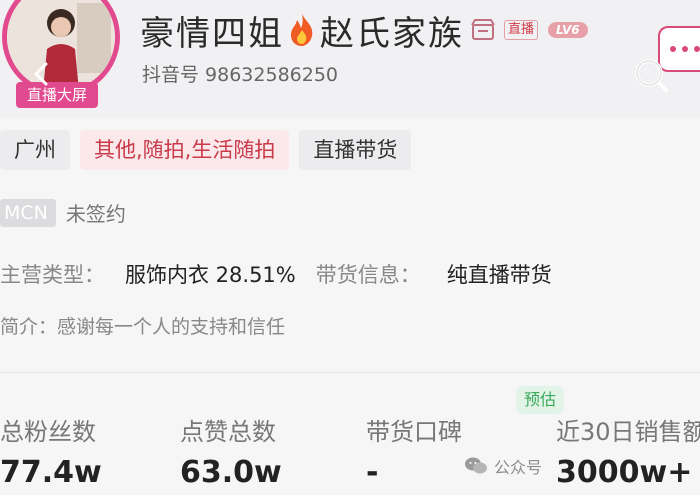 Image resolution: width=700 pixels, height=495 pixels. What do you see at coordinates (231, 451) in the screenshot?
I see `stat-likes: 点赞总数 63.0w` at bounding box center [231, 451].